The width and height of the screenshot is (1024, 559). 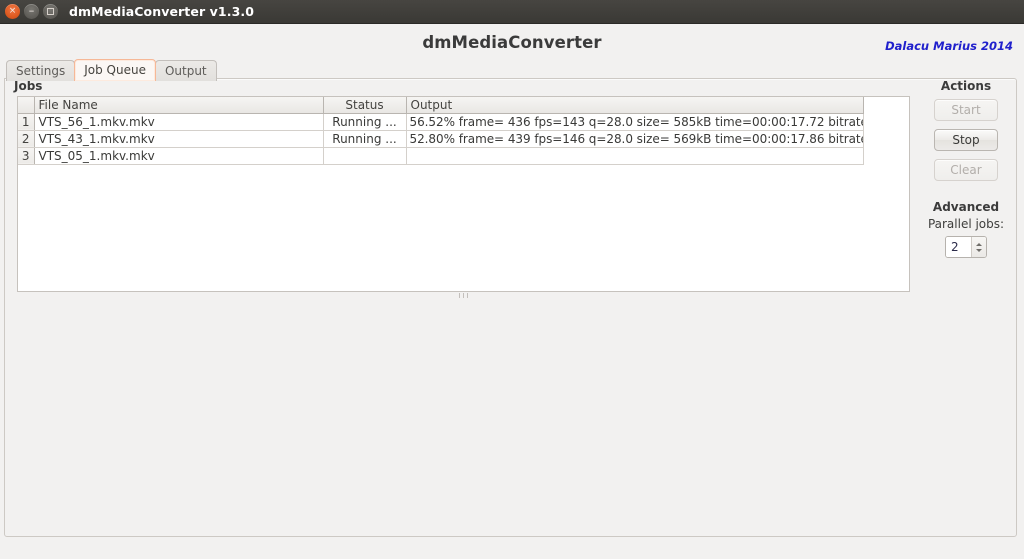 What do you see at coordinates (41, 70) in the screenshot?
I see `tab-settings: Settings` at bounding box center [41, 70].